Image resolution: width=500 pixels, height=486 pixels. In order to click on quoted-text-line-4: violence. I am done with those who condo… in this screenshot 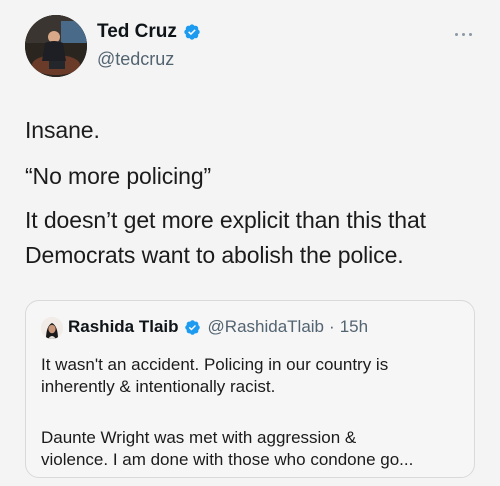, I will do `click(227, 459)`.